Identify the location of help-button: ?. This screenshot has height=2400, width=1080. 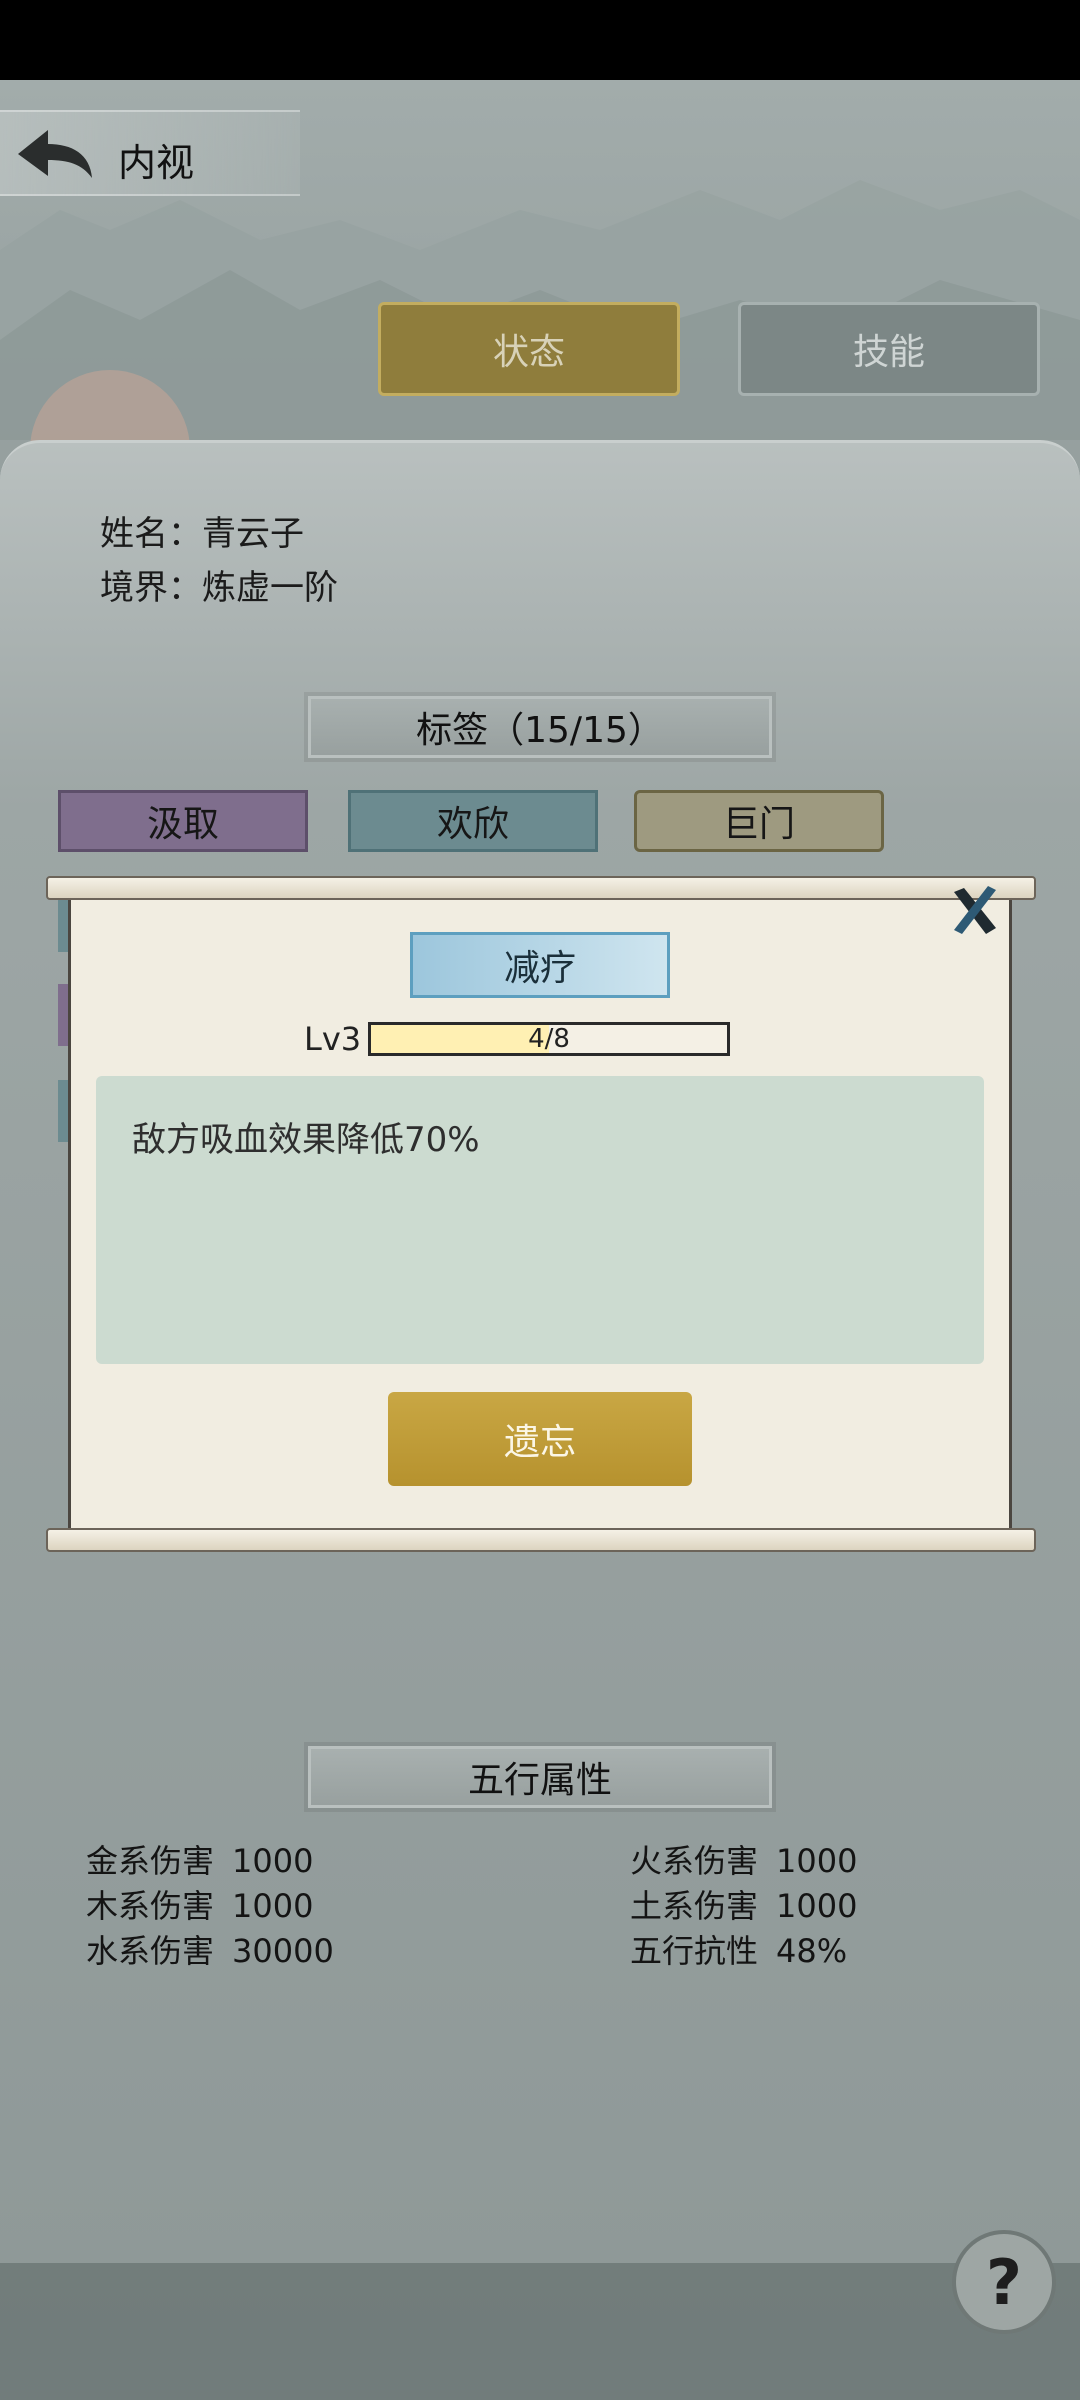
(1004, 2282).